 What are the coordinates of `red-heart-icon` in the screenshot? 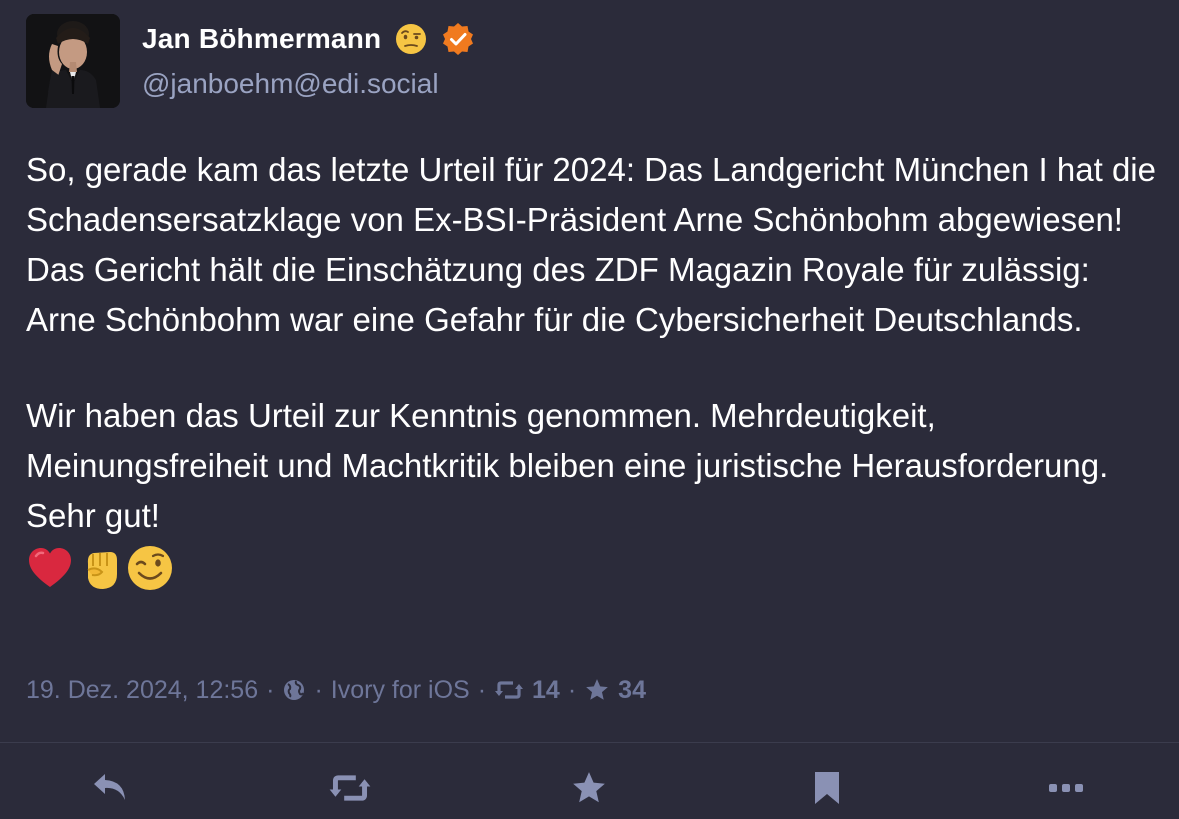 It's located at (50, 567).